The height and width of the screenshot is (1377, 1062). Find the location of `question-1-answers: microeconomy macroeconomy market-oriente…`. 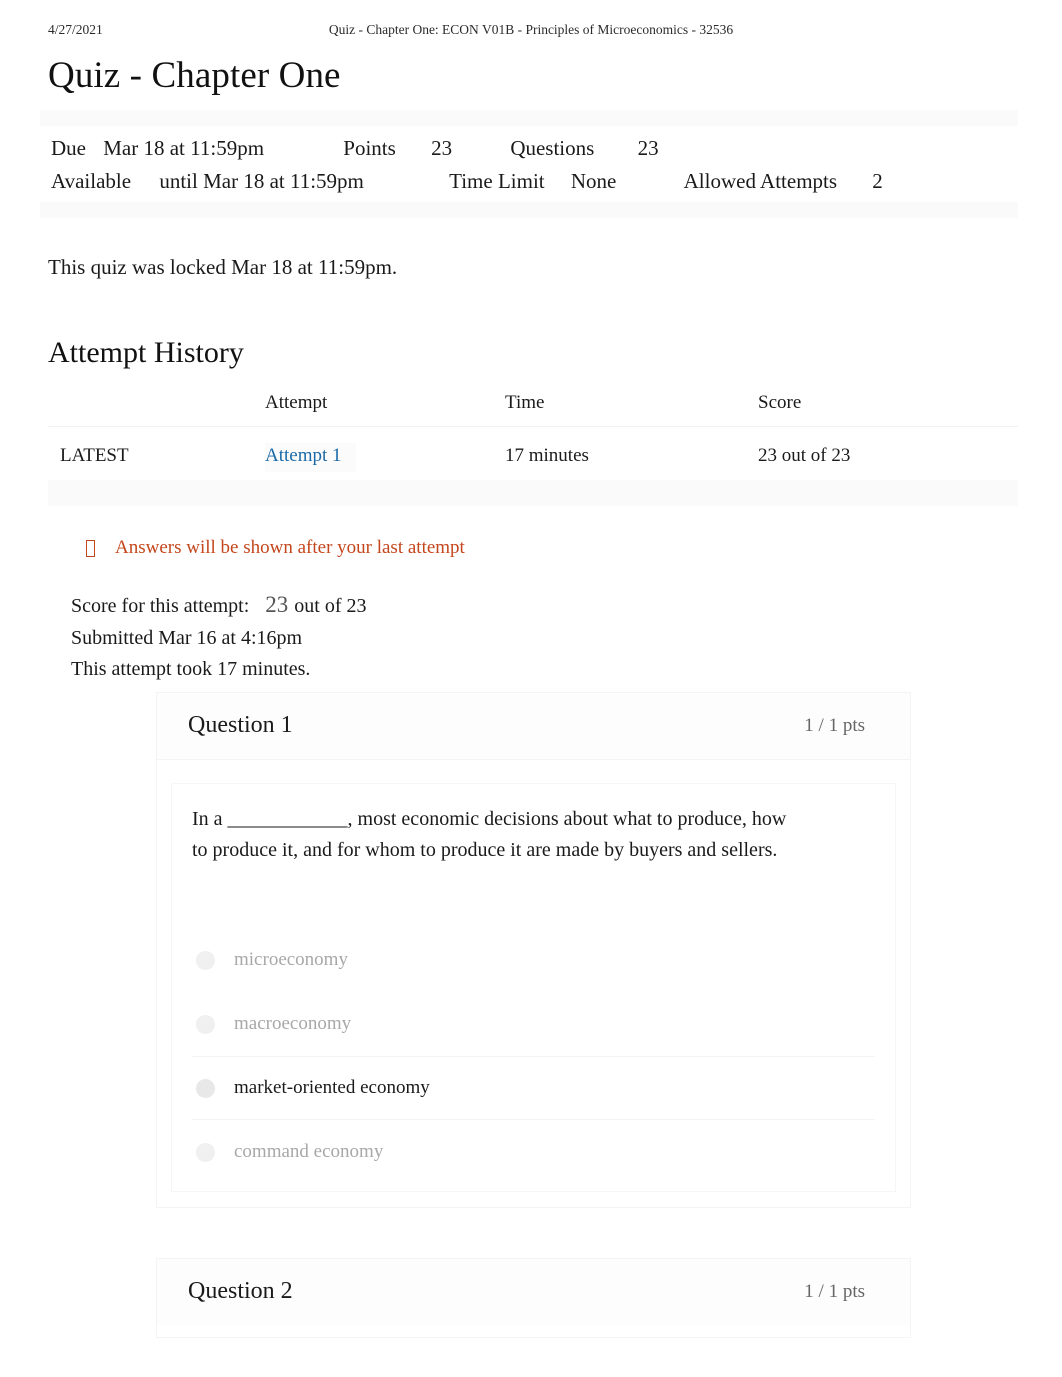

question-1-answers: microeconomy macroeconomy market-oriente… is located at coordinates (533, 1056).